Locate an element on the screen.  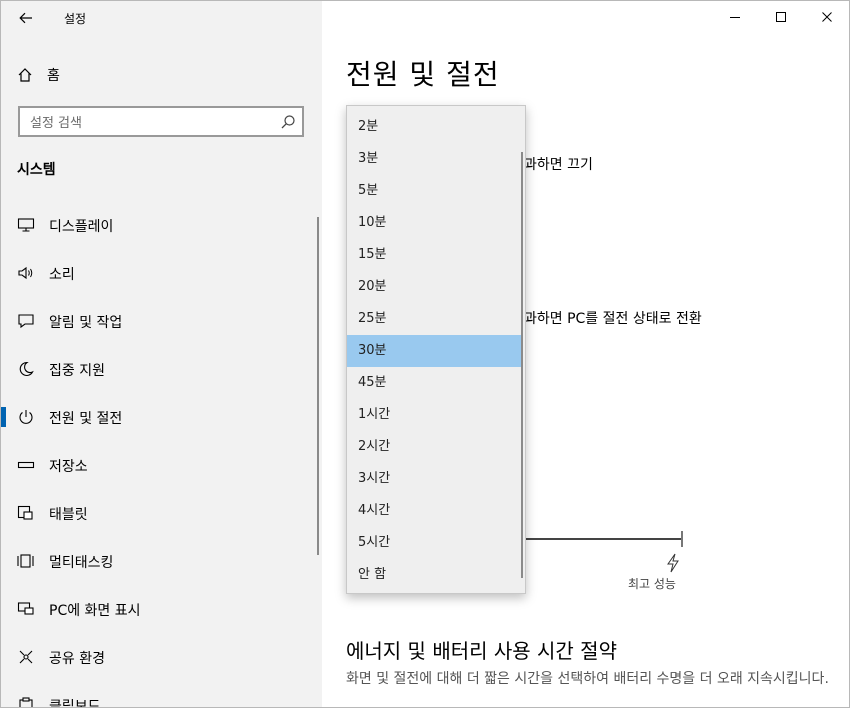
screen-timeout-label: 과하면 끄기 is located at coordinates (558, 165).